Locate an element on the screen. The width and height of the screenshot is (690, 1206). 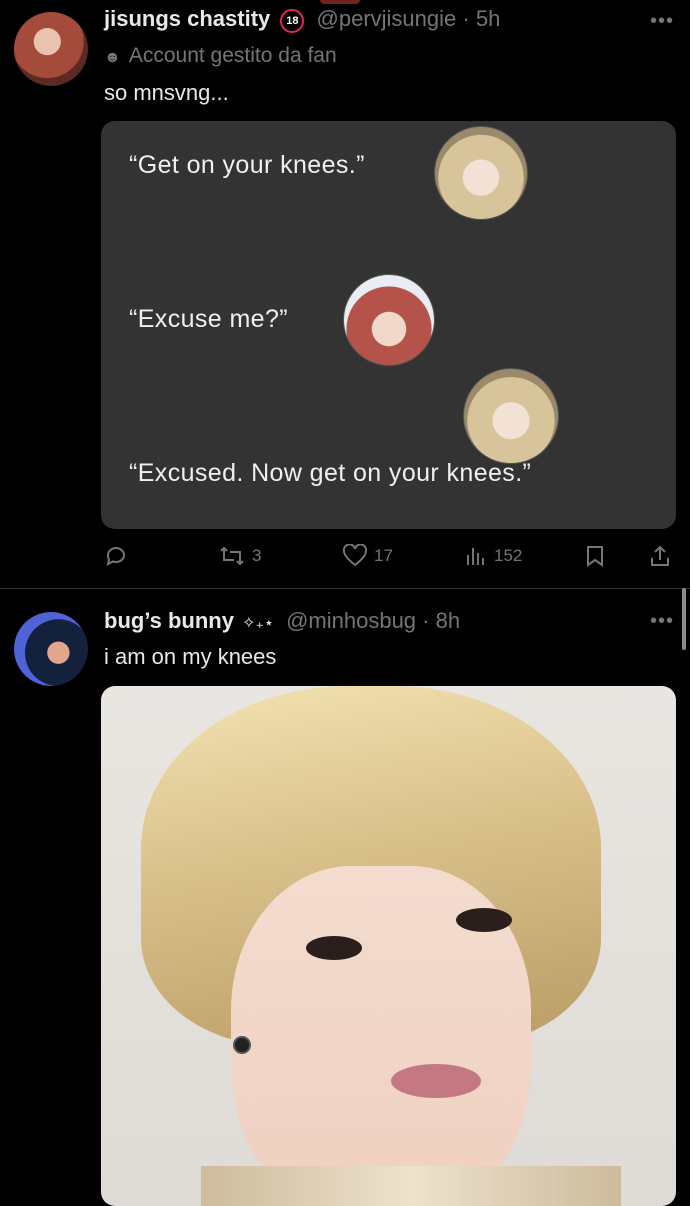
tweet-text: i am on my knees is located at coordinates (190, 656).